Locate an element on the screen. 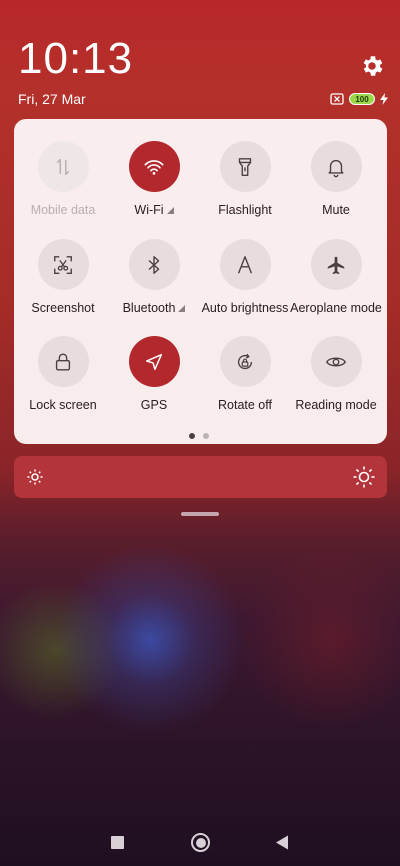 Image resolution: width=400 pixels, height=866 pixels. tile-label: Screenshot is located at coordinates (63, 308).